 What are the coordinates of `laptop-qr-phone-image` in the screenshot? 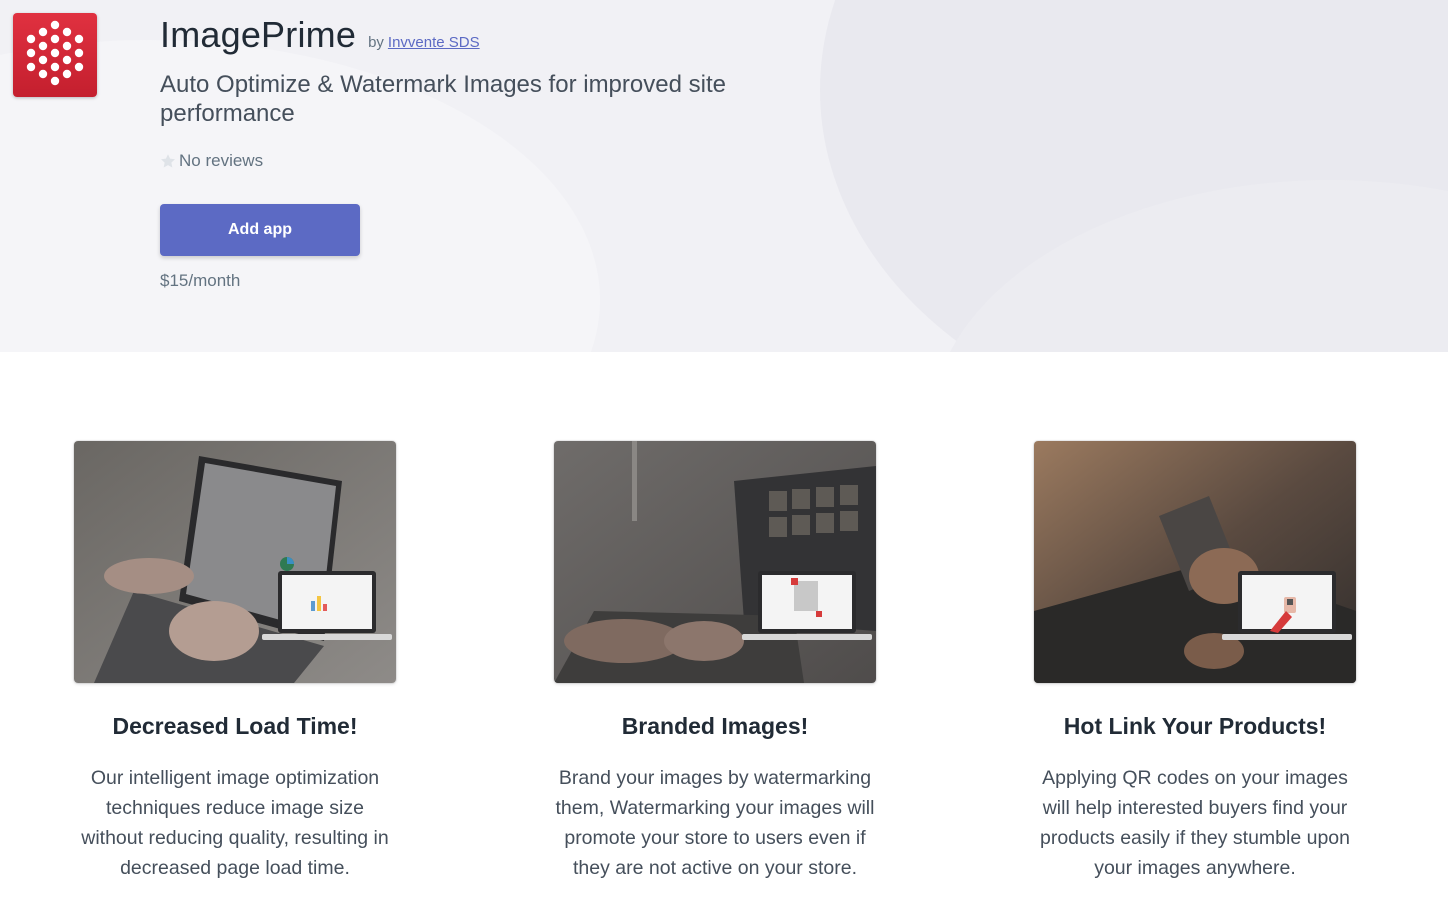 It's located at (1195, 562).